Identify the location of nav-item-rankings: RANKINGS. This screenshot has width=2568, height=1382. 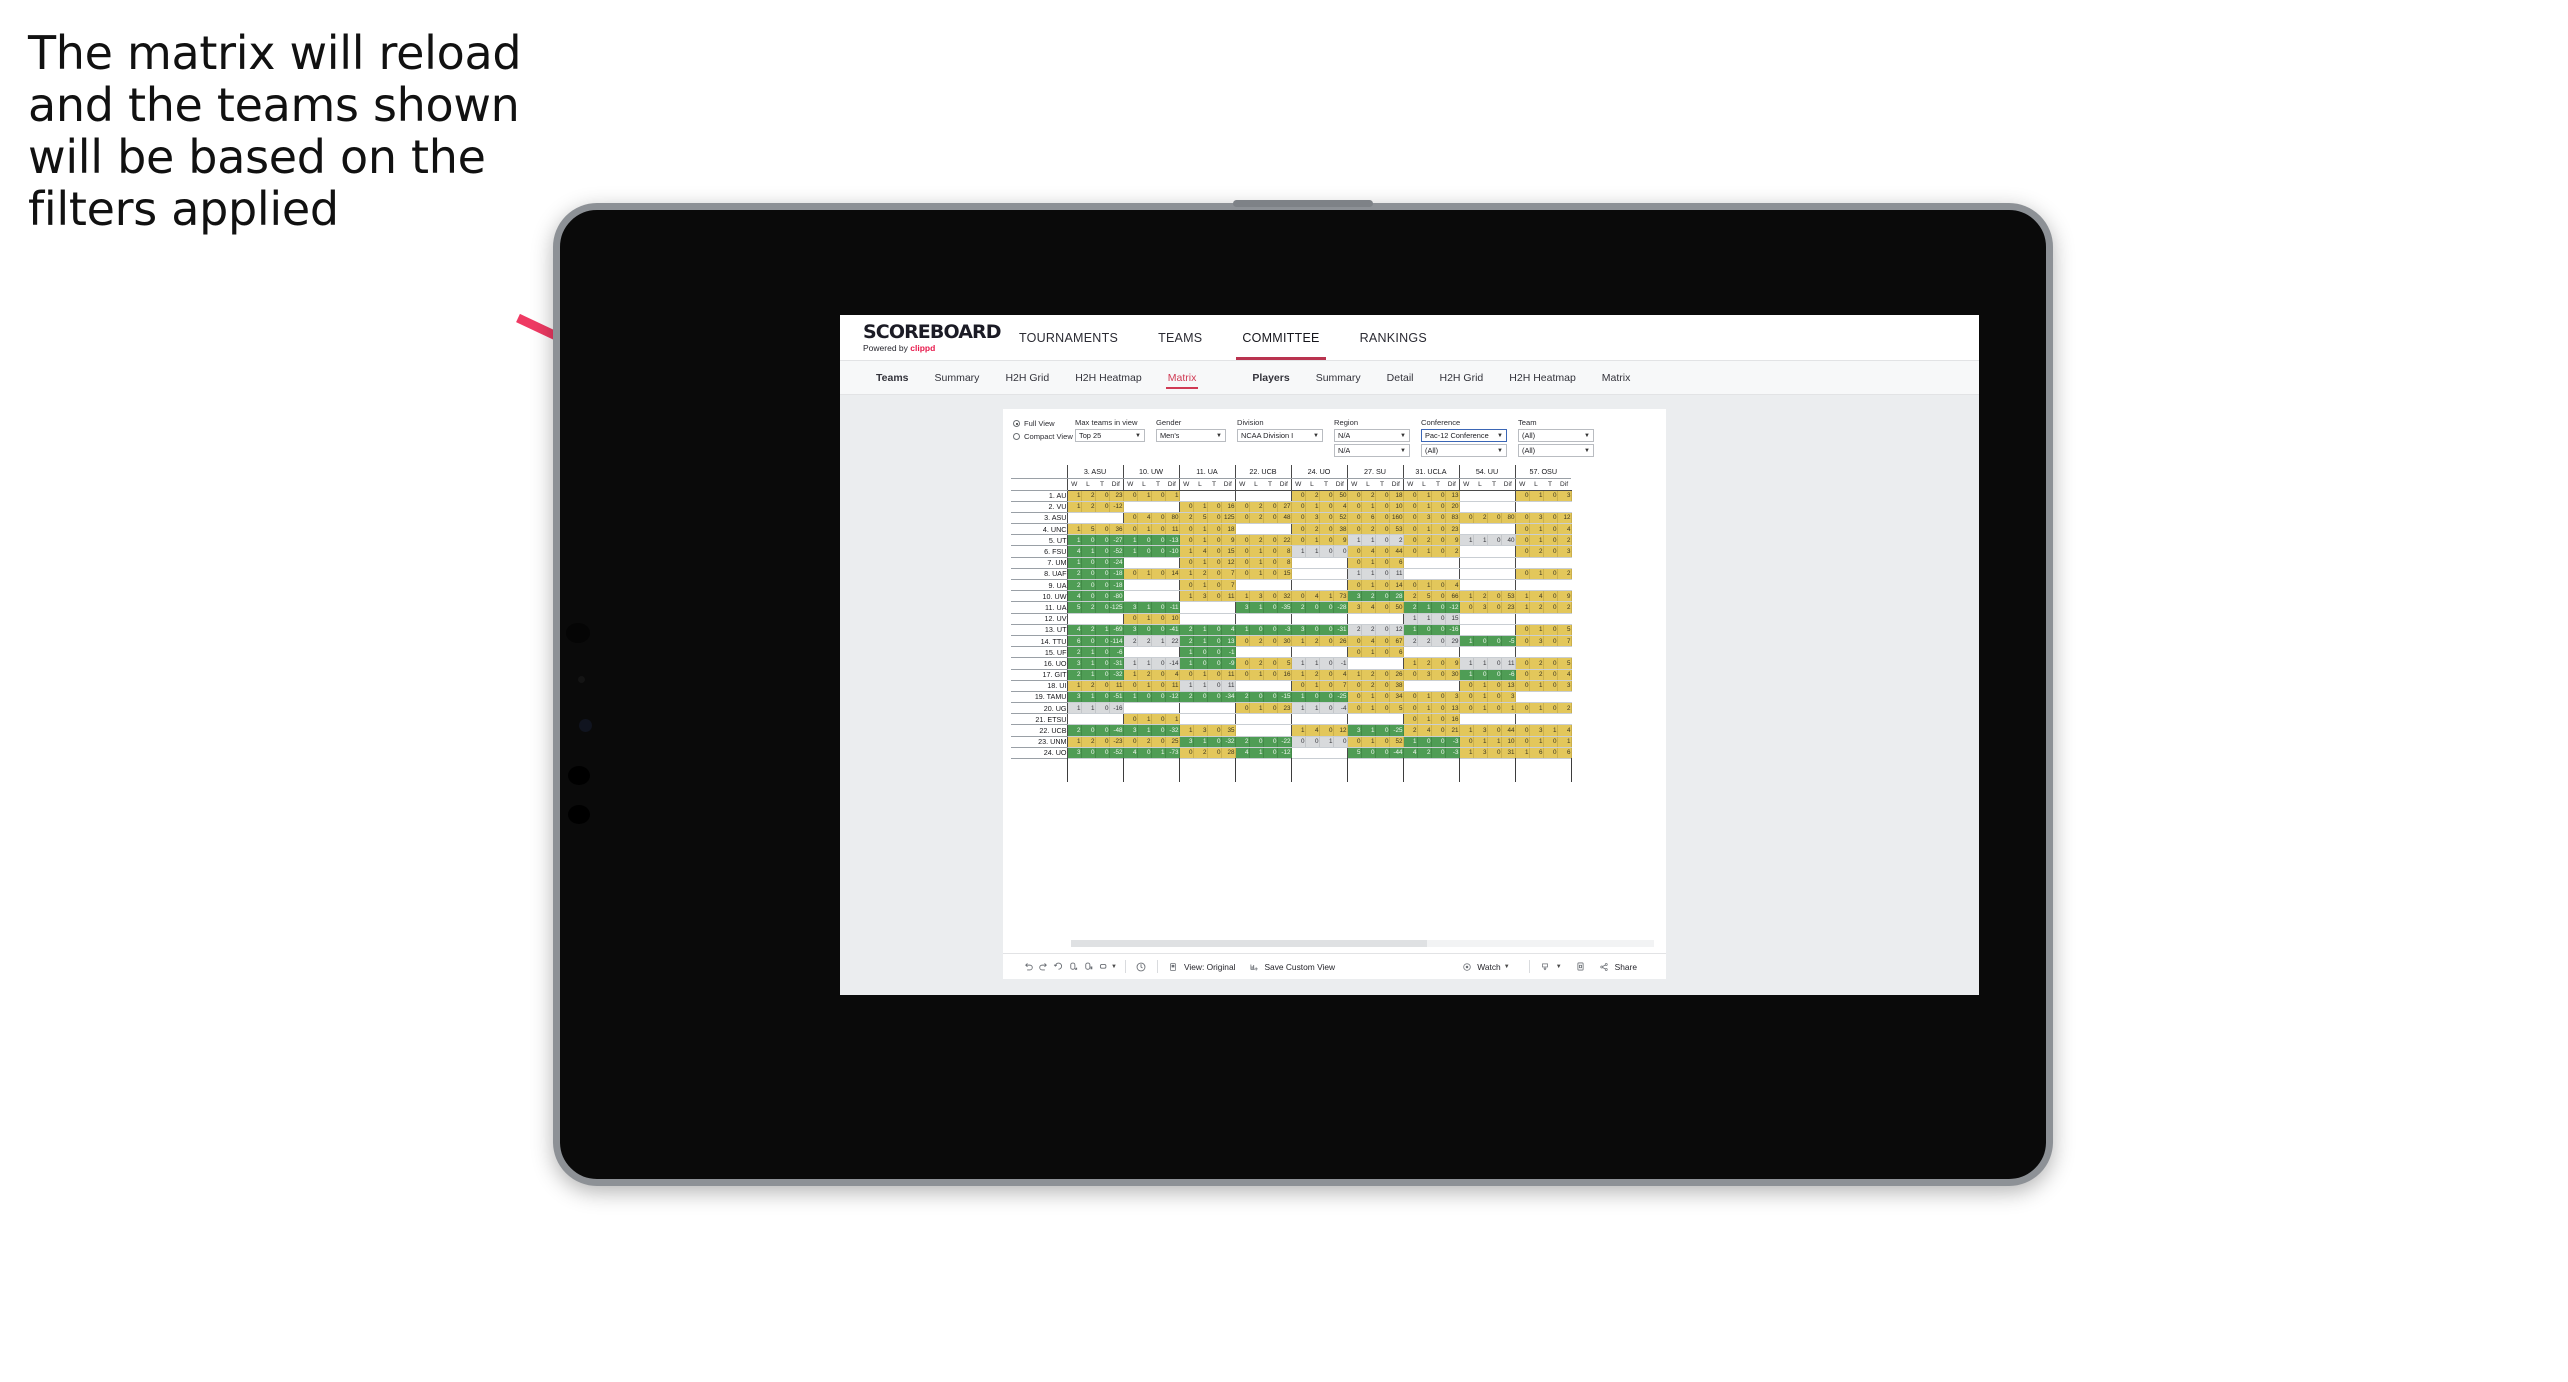
(1393, 337).